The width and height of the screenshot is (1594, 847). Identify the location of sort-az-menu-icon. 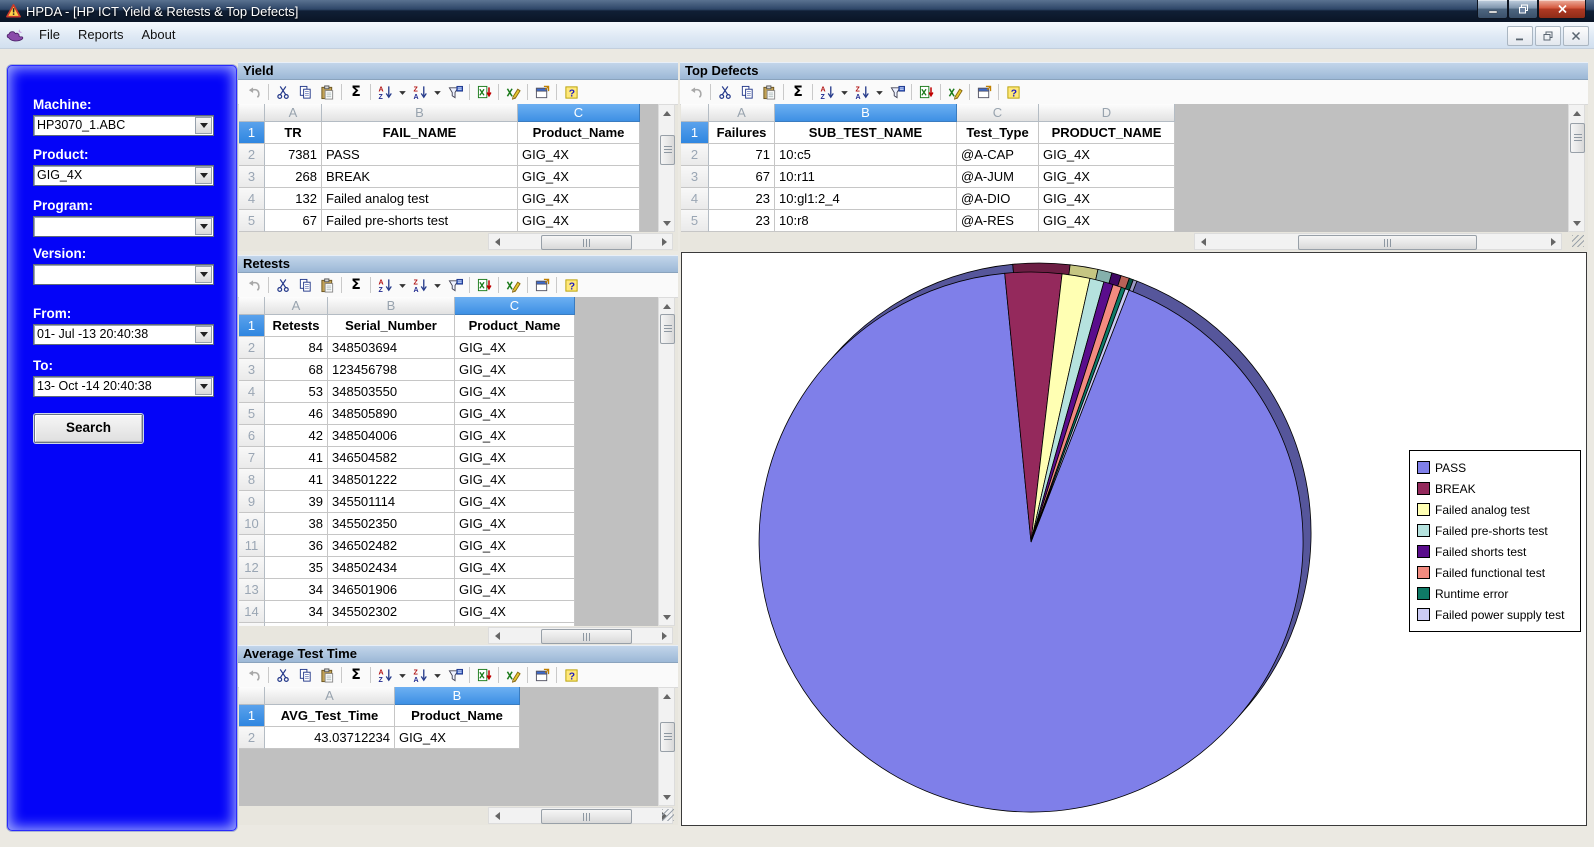
(844, 92).